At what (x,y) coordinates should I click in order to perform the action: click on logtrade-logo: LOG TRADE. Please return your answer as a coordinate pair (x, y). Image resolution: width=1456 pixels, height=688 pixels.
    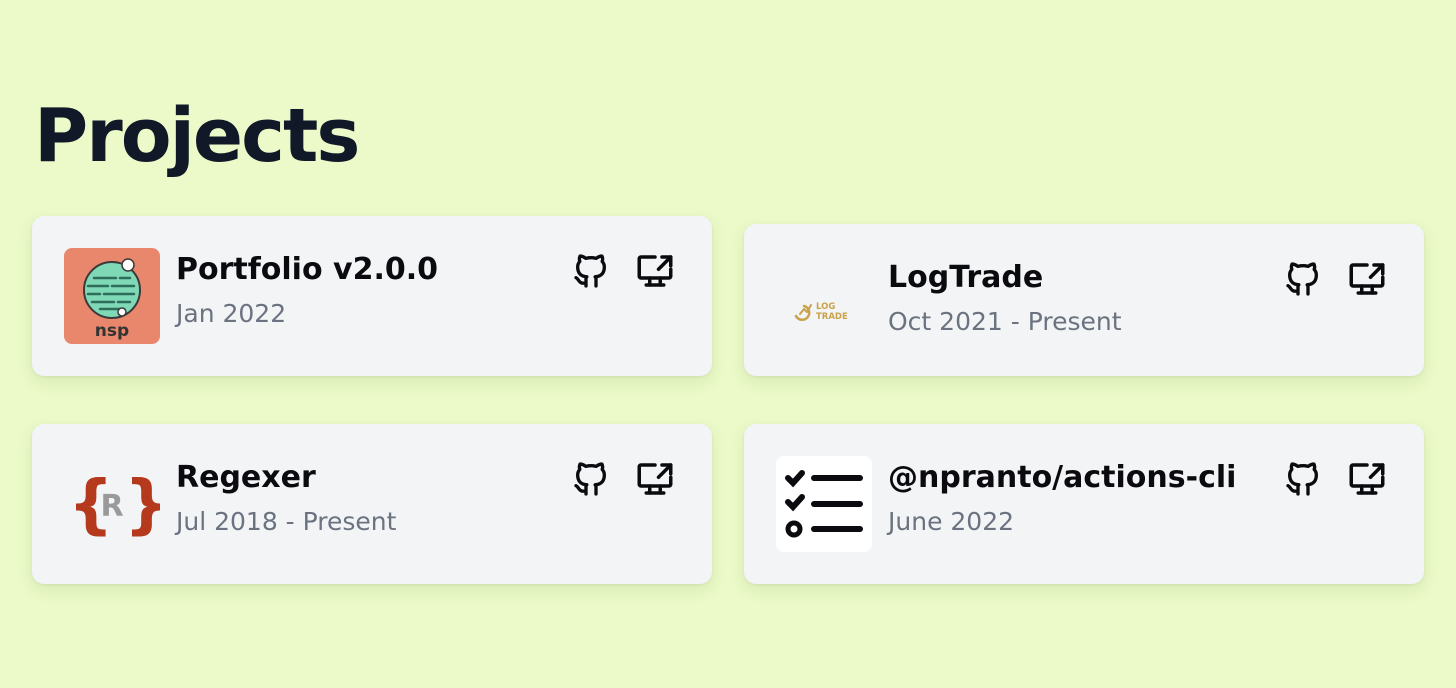
    Looking at the image, I should click on (824, 304).